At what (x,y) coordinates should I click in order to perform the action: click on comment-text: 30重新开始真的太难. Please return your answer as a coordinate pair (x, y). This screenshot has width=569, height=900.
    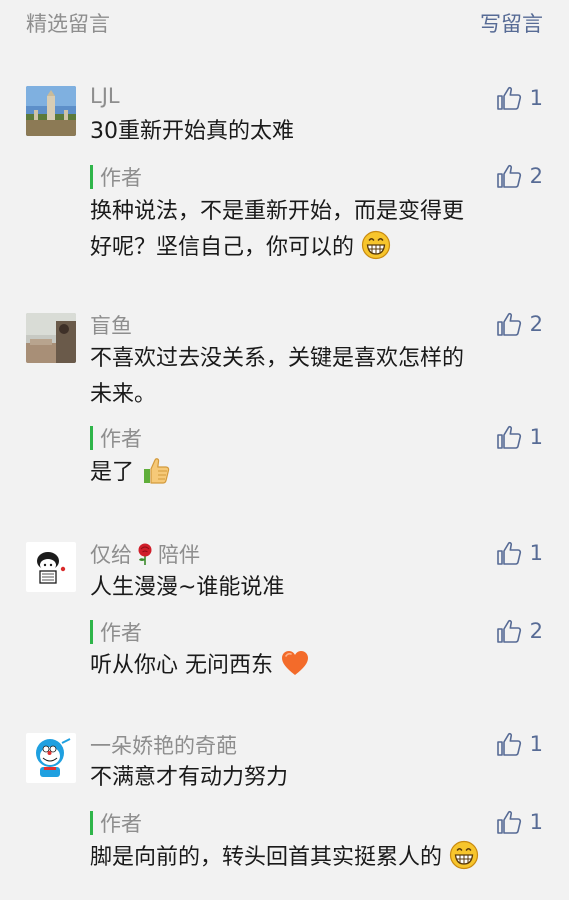
    Looking at the image, I should click on (192, 131).